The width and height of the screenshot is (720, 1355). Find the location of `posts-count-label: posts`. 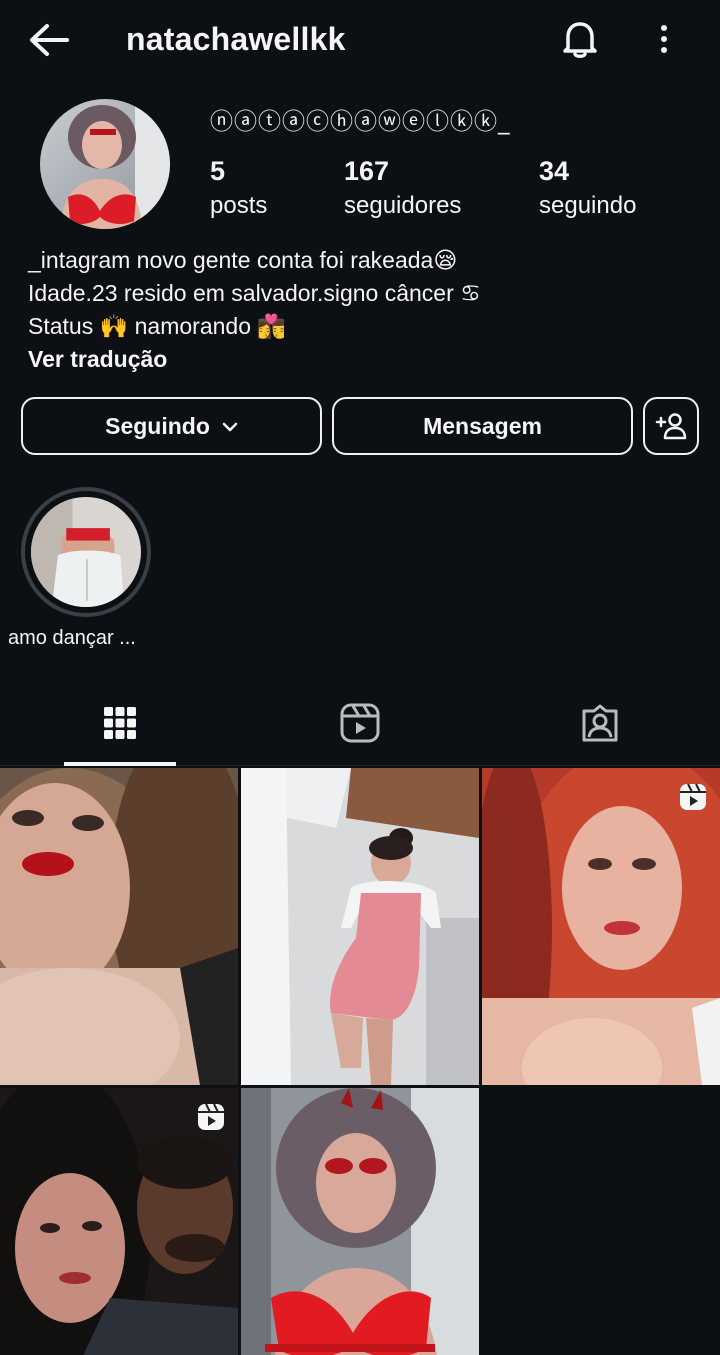

posts-count-label: posts is located at coordinates (239, 205).